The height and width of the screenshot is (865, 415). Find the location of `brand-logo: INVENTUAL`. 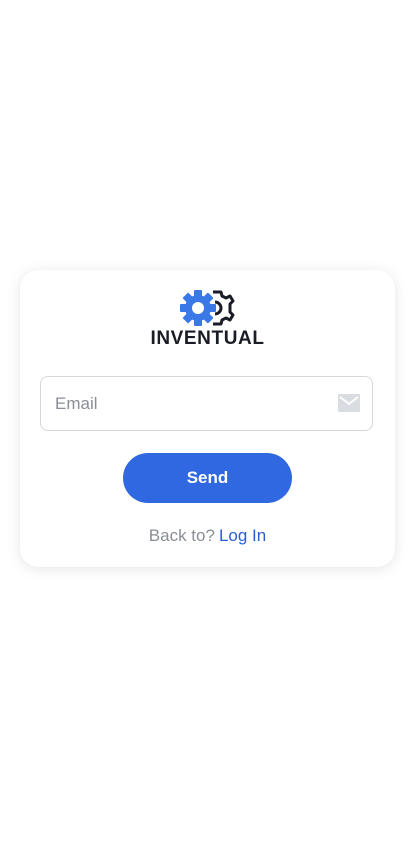

brand-logo: INVENTUAL is located at coordinates (207, 319).